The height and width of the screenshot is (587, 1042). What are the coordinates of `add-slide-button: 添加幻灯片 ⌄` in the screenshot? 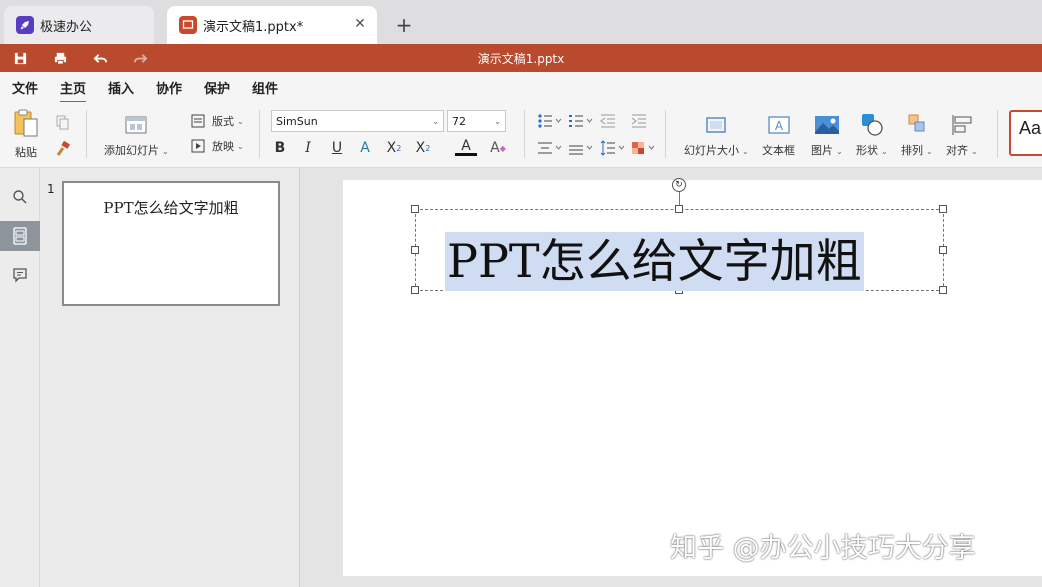 It's located at (136, 135).